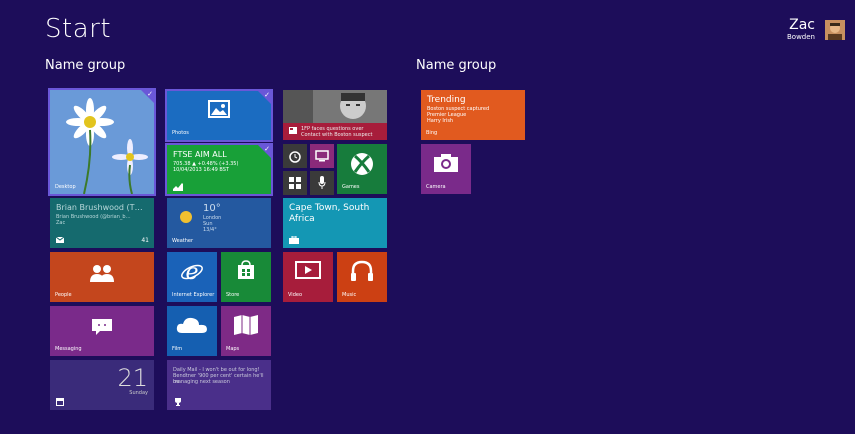 The width and height of the screenshot is (855, 434). I want to click on avatar, so click(835, 30).